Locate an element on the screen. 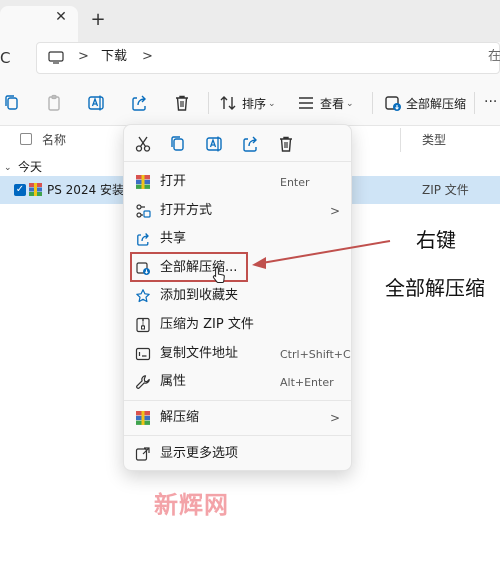 The image size is (500, 570). annotation-arrow is located at coordinates (321, 254).